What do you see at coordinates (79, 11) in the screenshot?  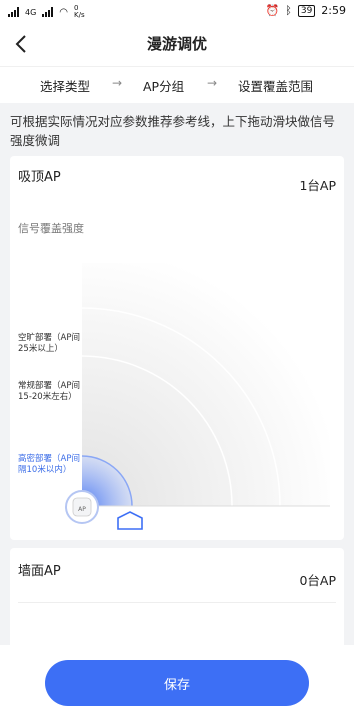 I see `net-speed: 0 K/s` at bounding box center [79, 11].